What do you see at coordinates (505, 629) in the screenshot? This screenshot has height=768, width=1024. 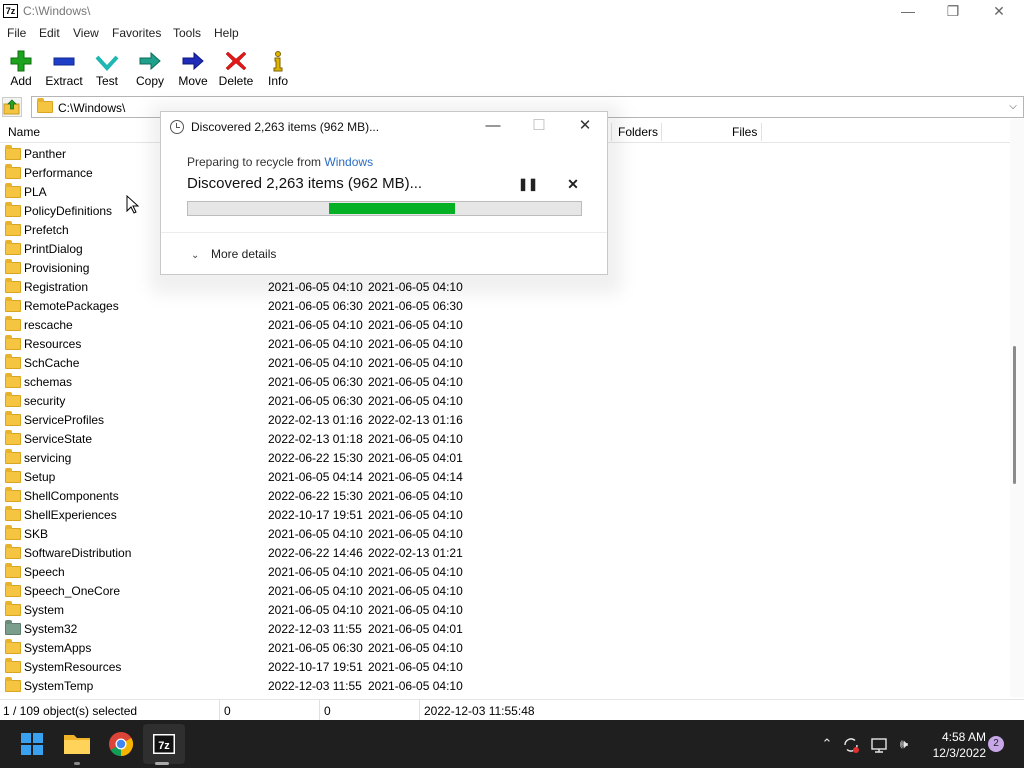 I see `table-row: System32 2022-12-03 11:55 2021-06-05 04:01` at bounding box center [505, 629].